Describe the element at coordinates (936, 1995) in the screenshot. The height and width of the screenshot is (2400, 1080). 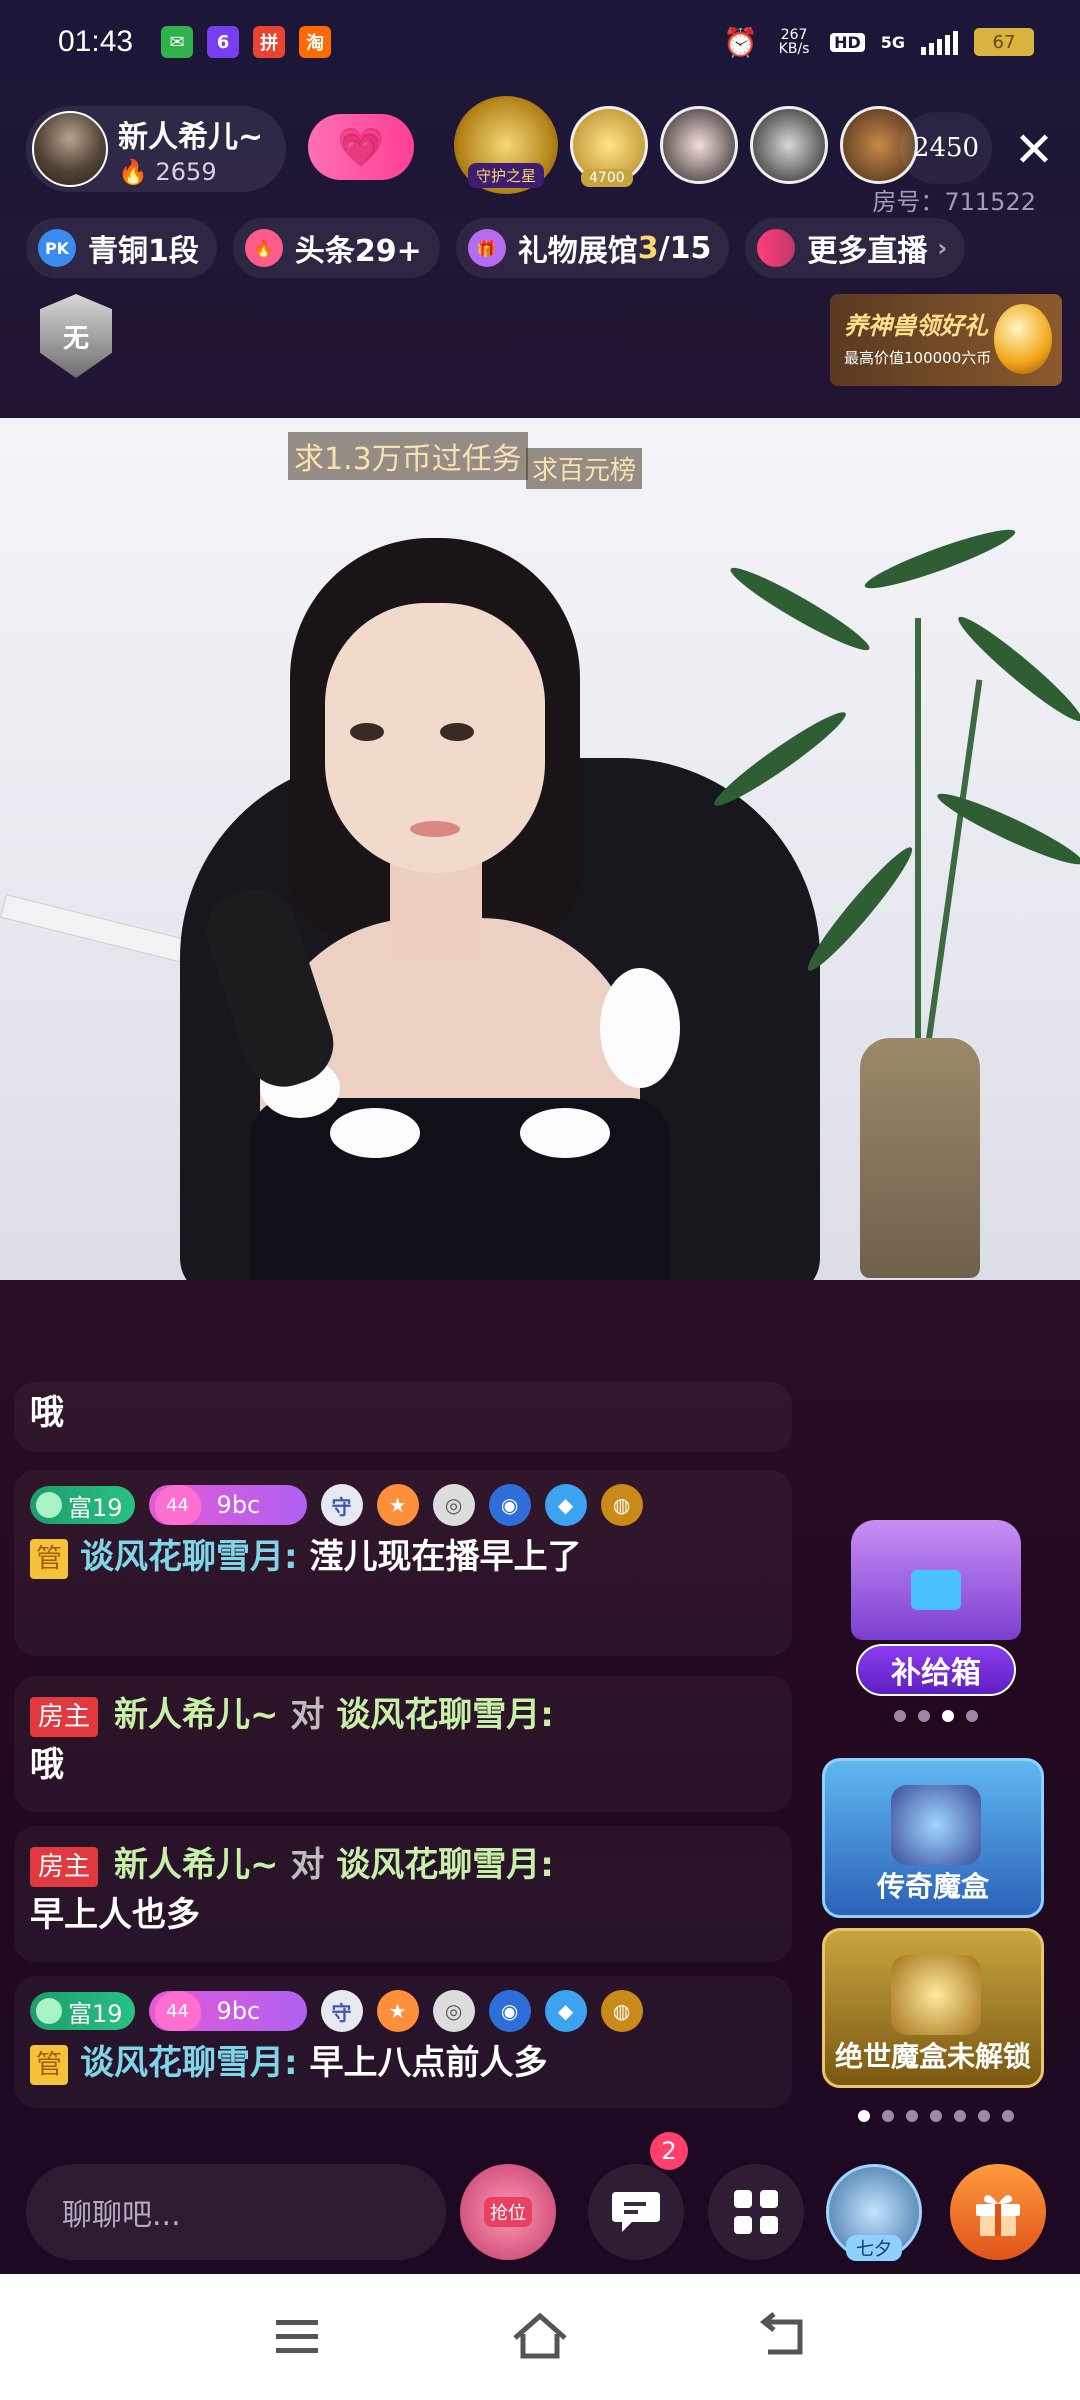
I see `locked-box-icon` at that location.